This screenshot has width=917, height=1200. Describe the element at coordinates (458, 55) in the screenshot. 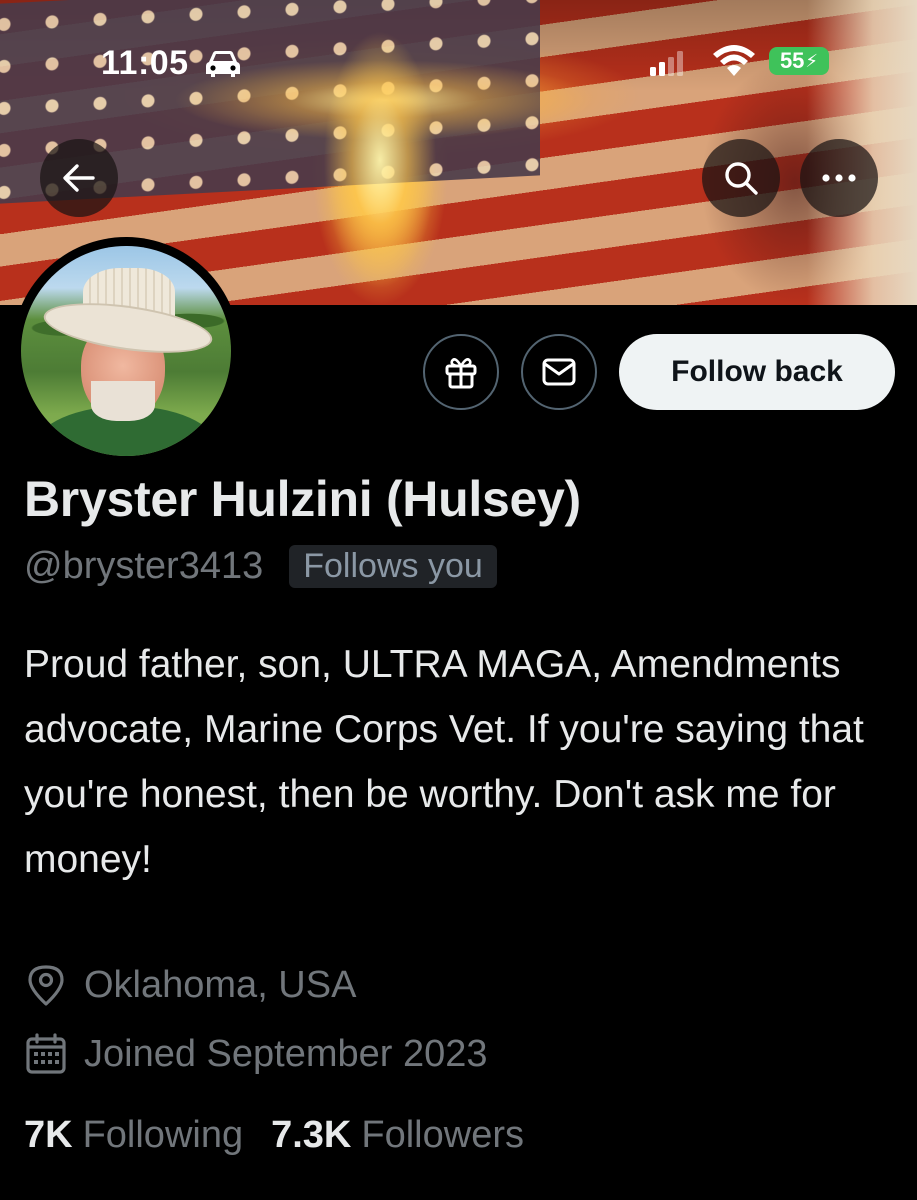

I see `status-bar: 11:05 55 ⚡` at that location.